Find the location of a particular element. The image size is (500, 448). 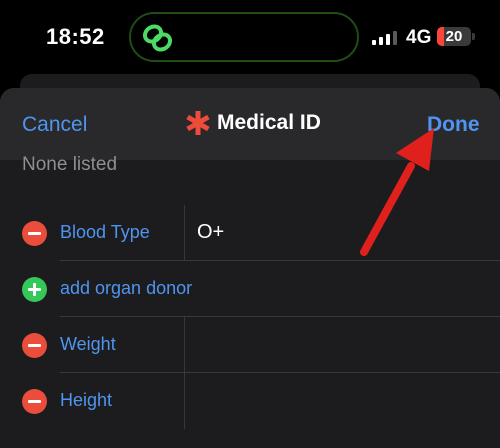

weight-label: Weight is located at coordinates (88, 344).